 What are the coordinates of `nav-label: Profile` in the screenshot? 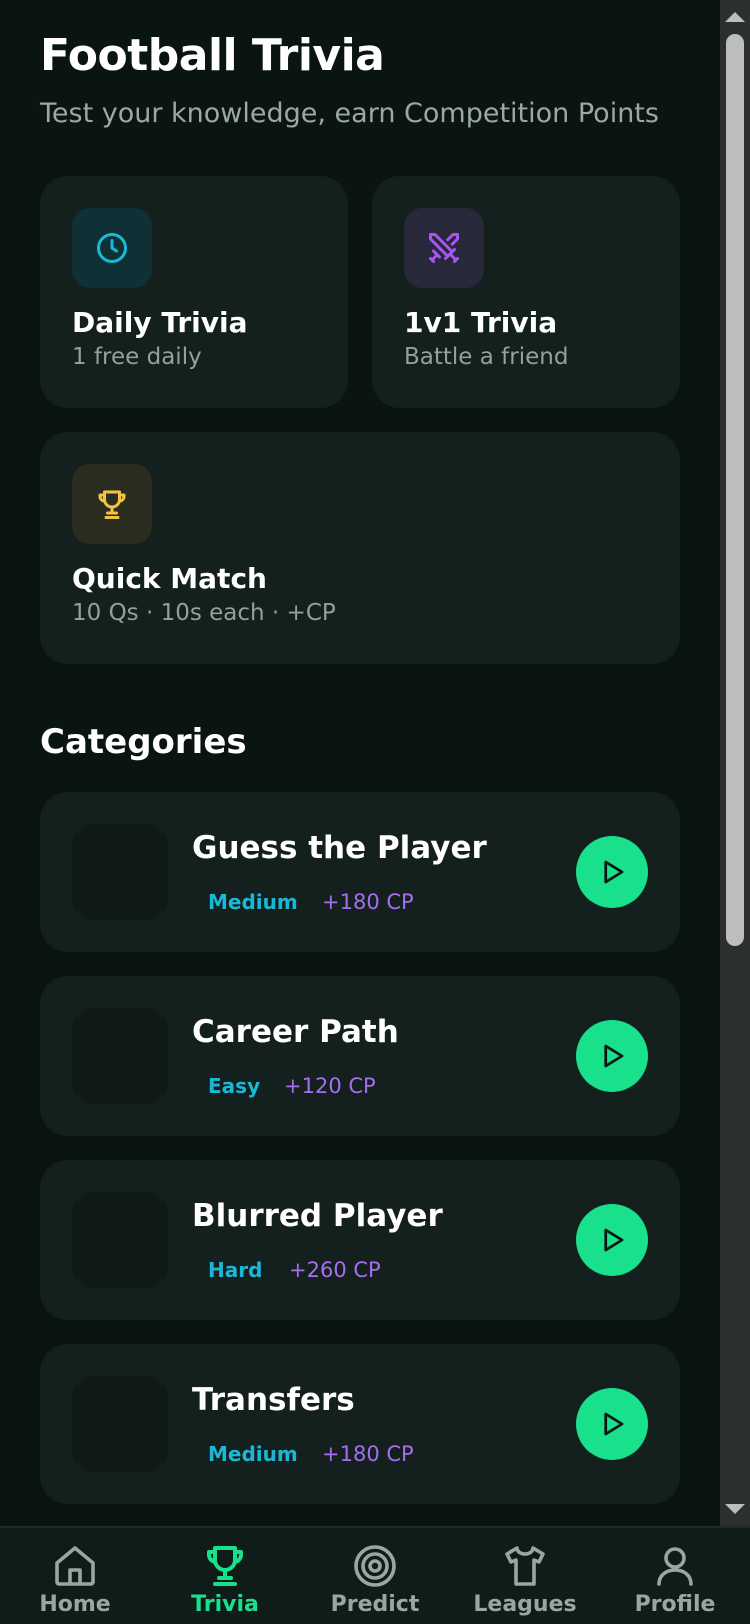 It's located at (675, 1604).